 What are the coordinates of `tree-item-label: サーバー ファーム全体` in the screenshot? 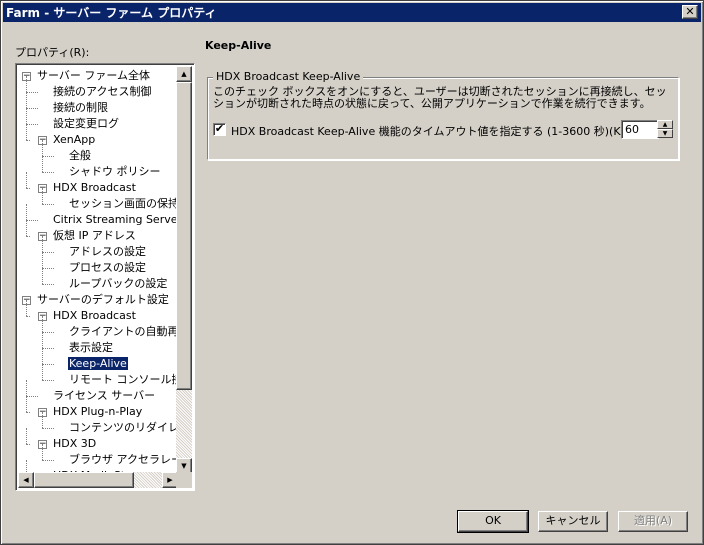 It's located at (94, 75).